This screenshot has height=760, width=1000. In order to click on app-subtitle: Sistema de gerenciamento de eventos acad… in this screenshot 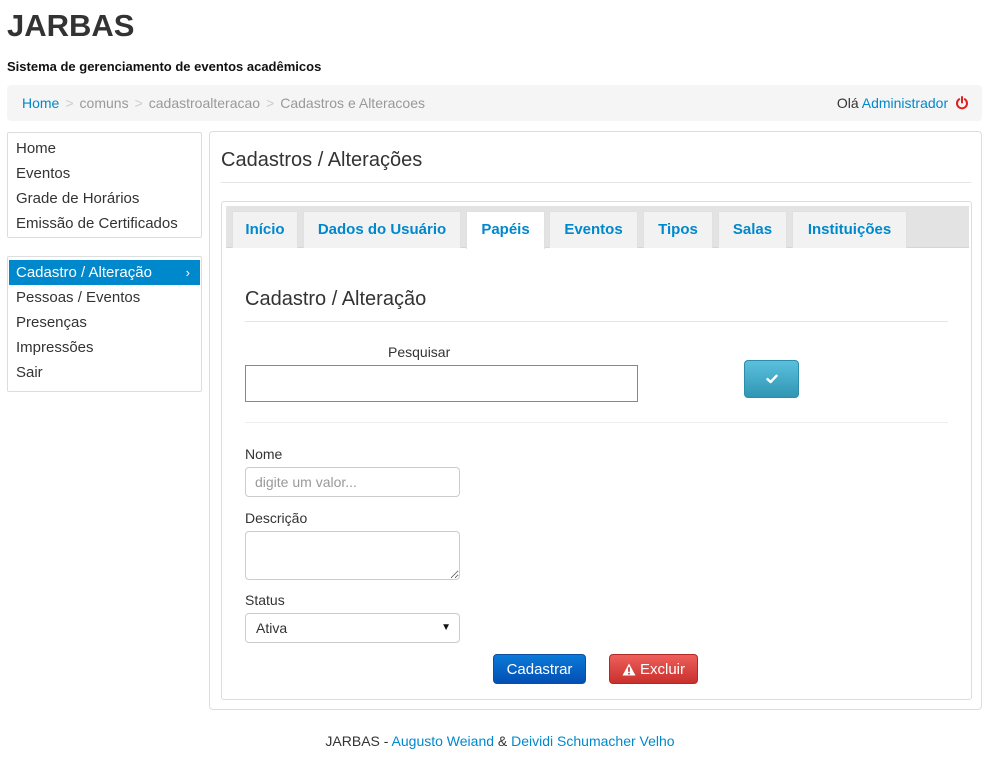, I will do `click(164, 66)`.